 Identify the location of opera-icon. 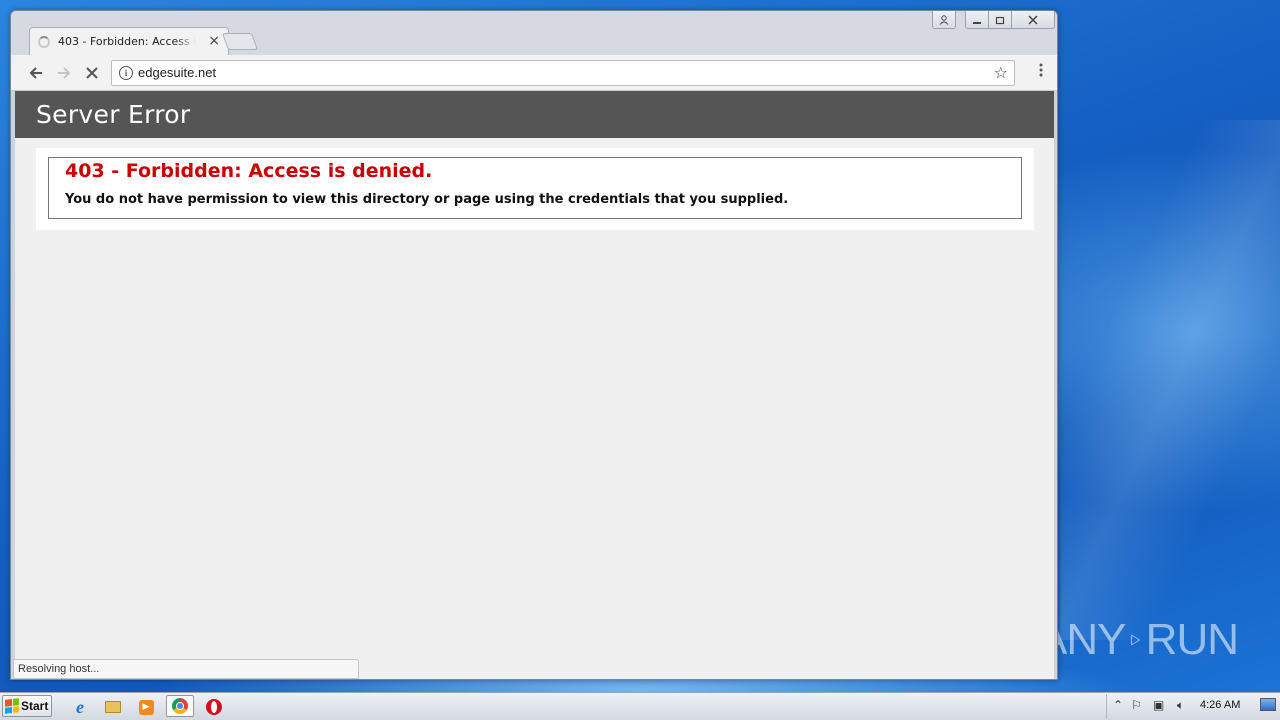
(214, 707).